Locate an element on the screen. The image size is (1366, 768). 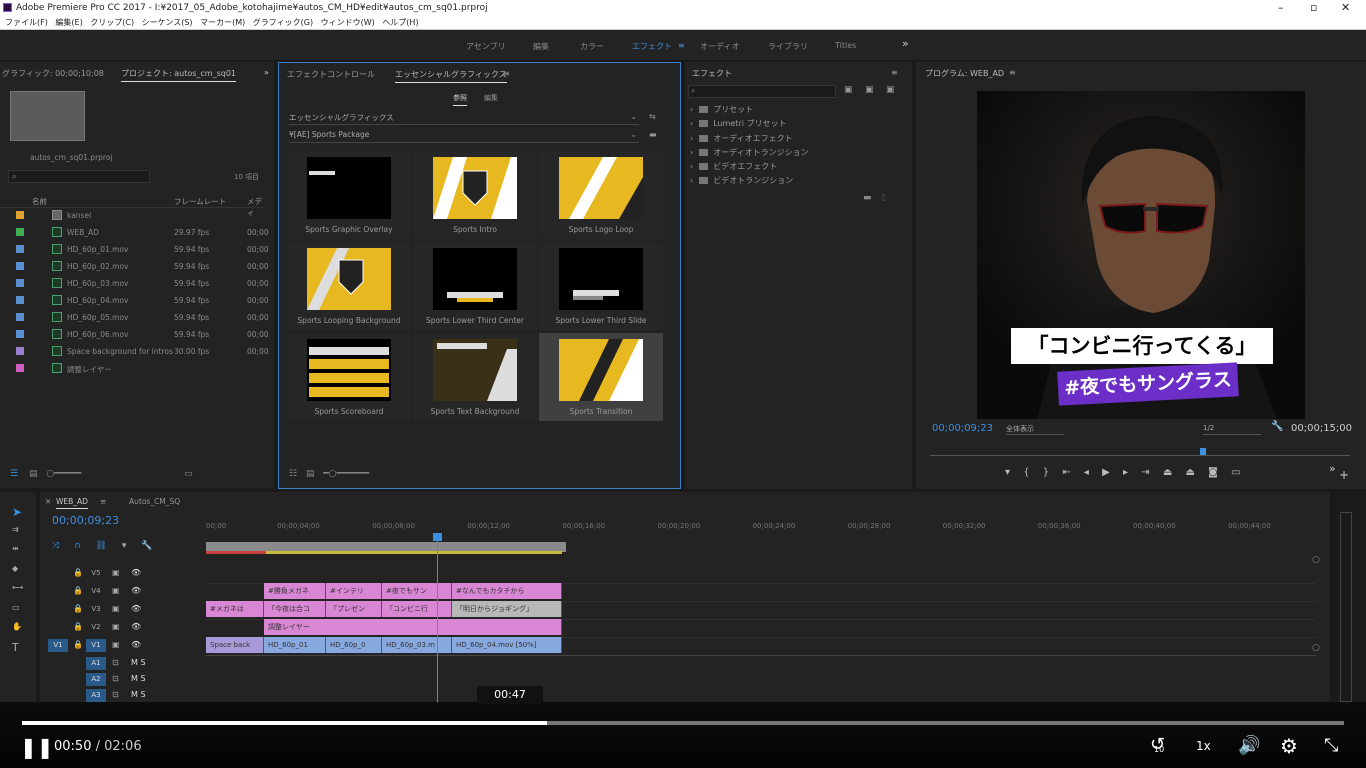
menu-file: ファイル(F) is located at coordinates (26, 22).